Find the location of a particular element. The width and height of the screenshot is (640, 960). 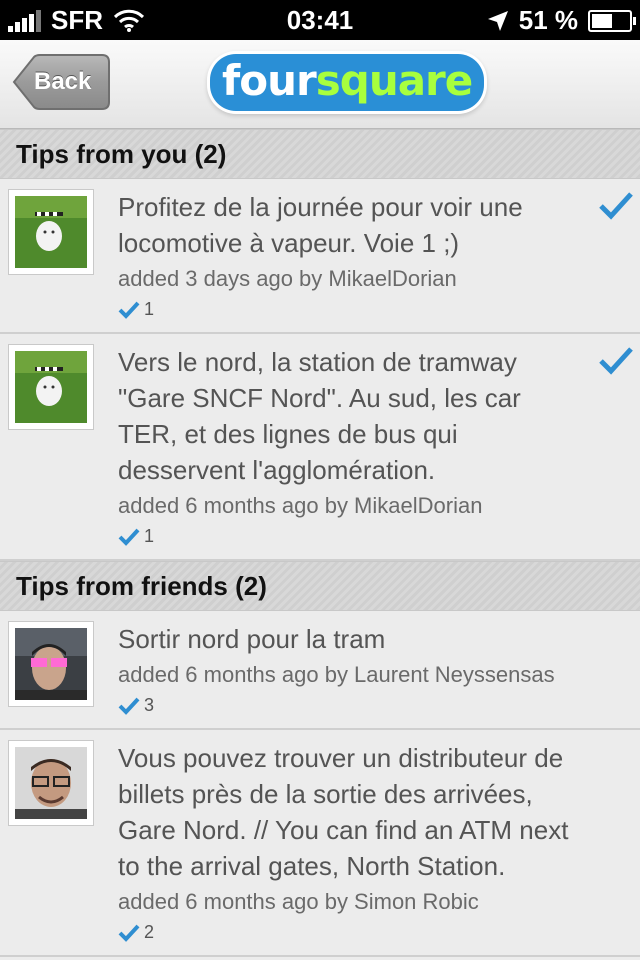

section-header-tips-from-friends: Tips from friends (2) is located at coordinates (320, 586).